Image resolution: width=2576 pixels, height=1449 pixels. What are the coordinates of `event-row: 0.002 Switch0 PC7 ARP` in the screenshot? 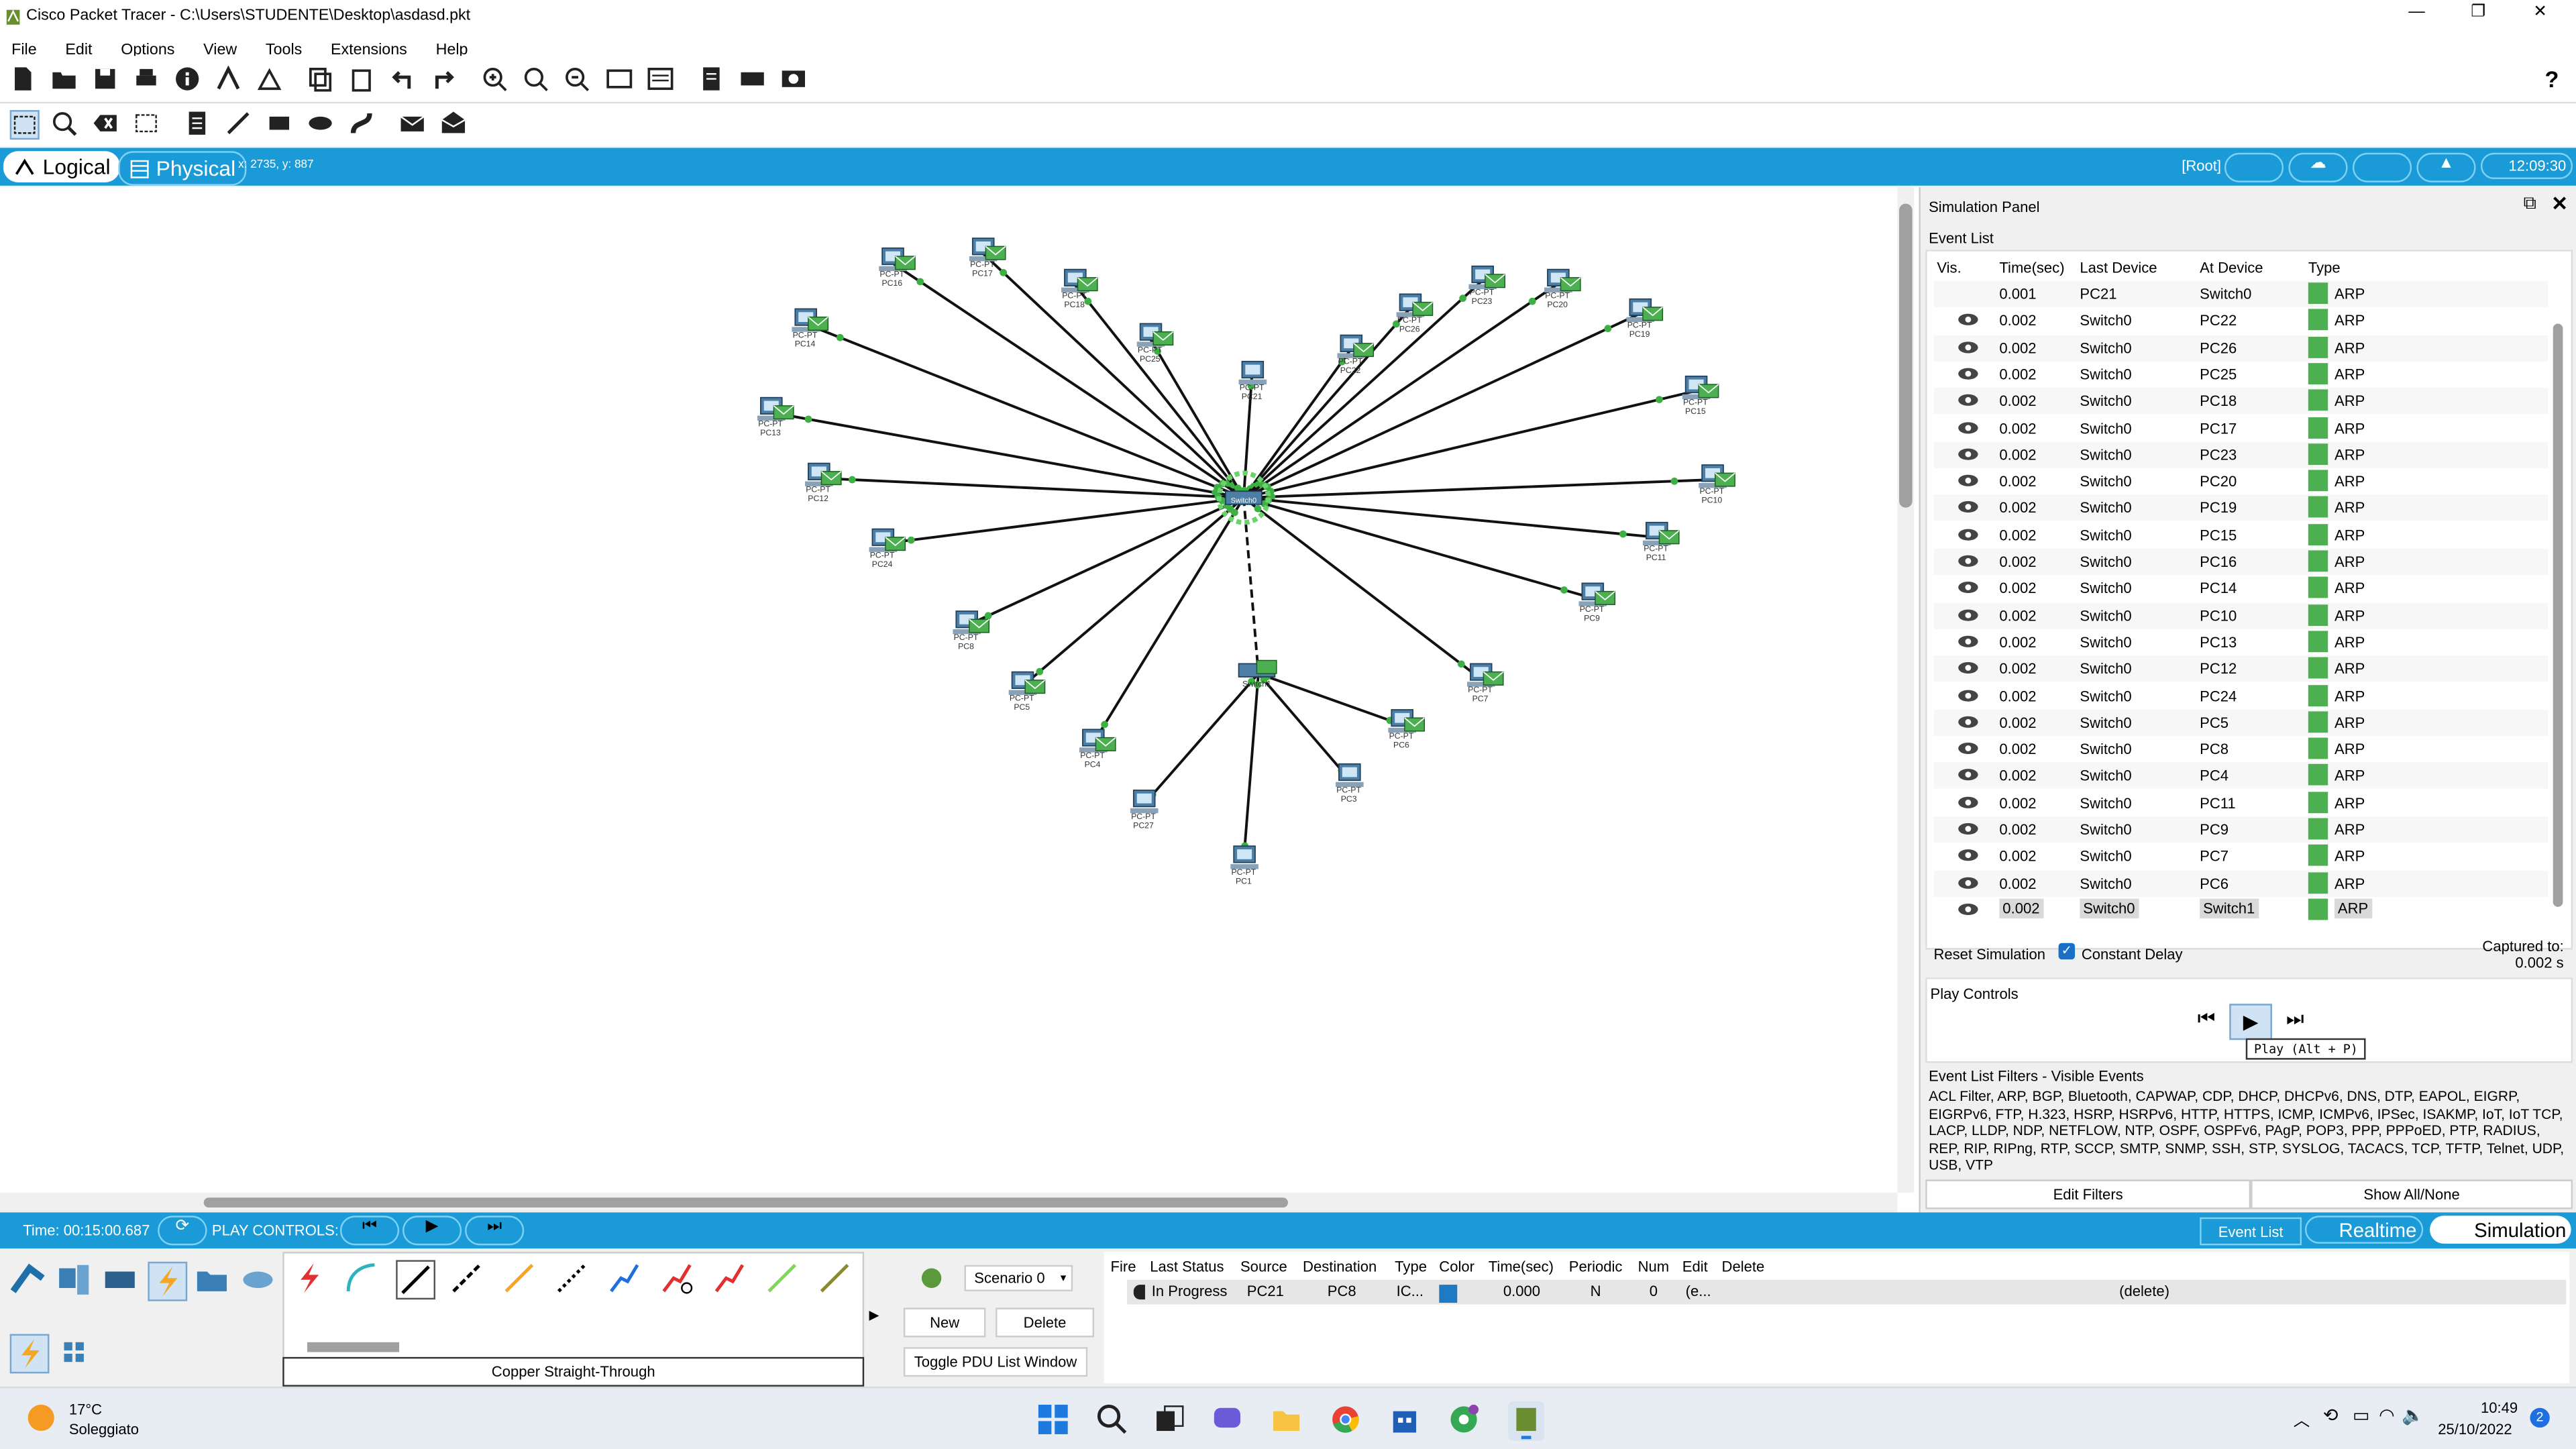 It's located at (2240, 856).